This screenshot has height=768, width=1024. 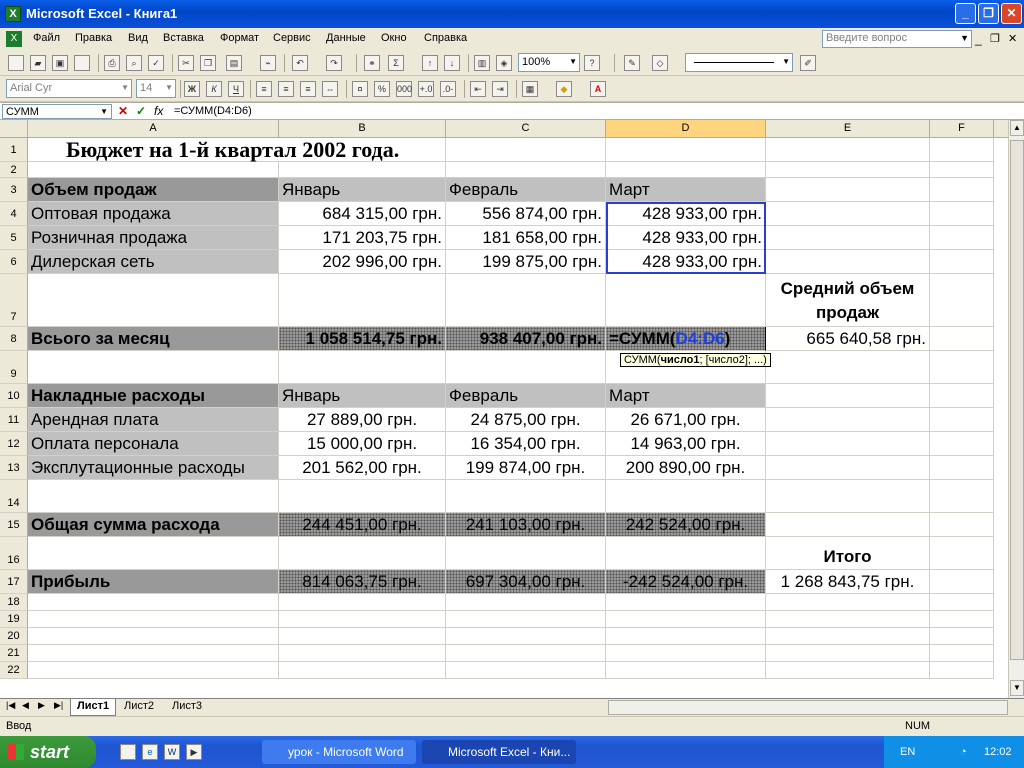 What do you see at coordinates (848, 670) in the screenshot?
I see `cell-e22` at bounding box center [848, 670].